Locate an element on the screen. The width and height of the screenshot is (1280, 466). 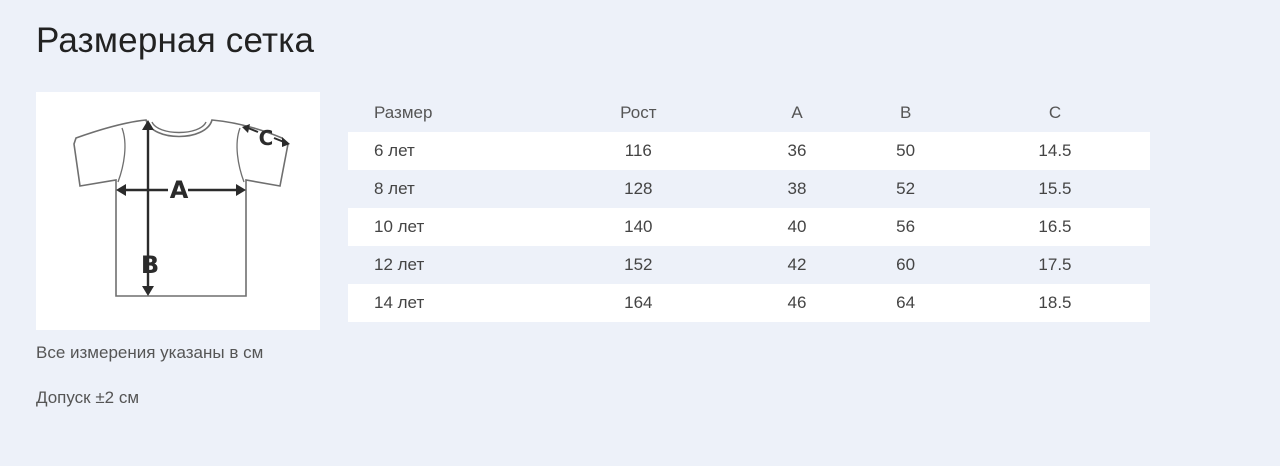
cell-c: 18.5 is located at coordinates (1054, 303).